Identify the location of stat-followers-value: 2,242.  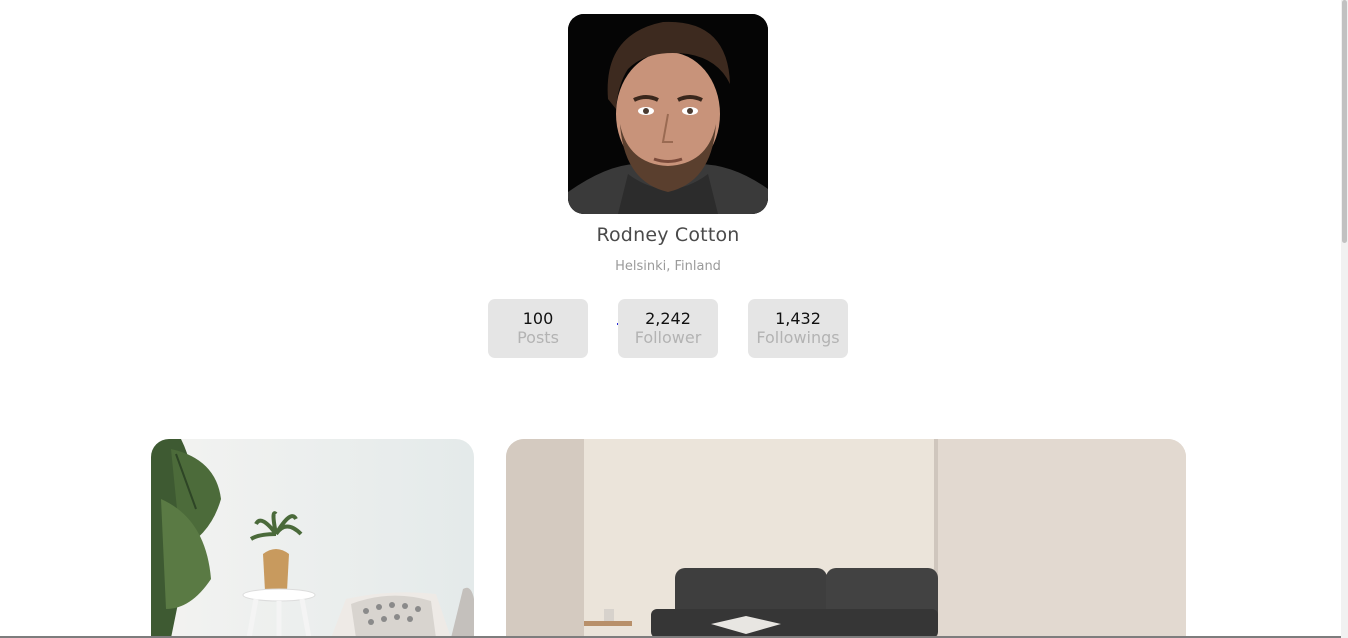
(668, 318).